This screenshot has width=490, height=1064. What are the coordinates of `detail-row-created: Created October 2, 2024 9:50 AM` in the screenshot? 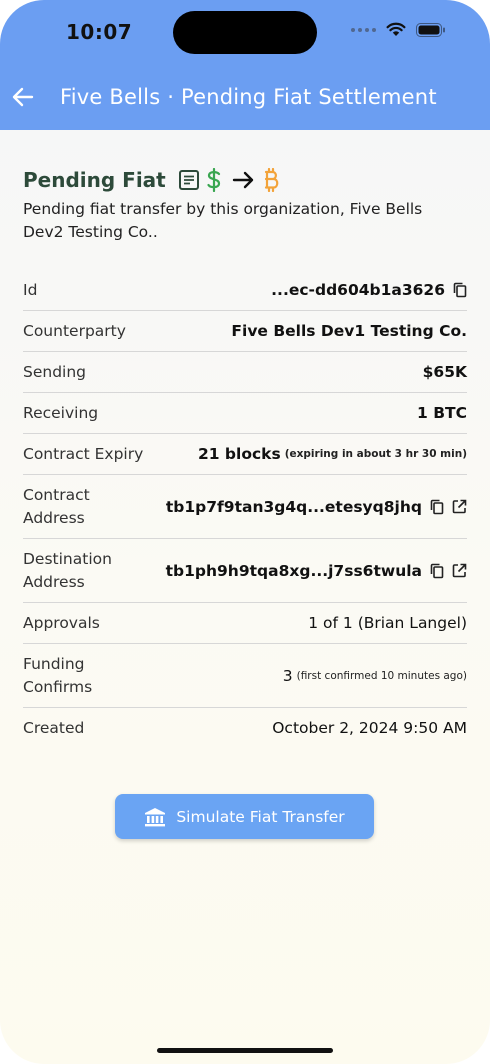 It's located at (245, 728).